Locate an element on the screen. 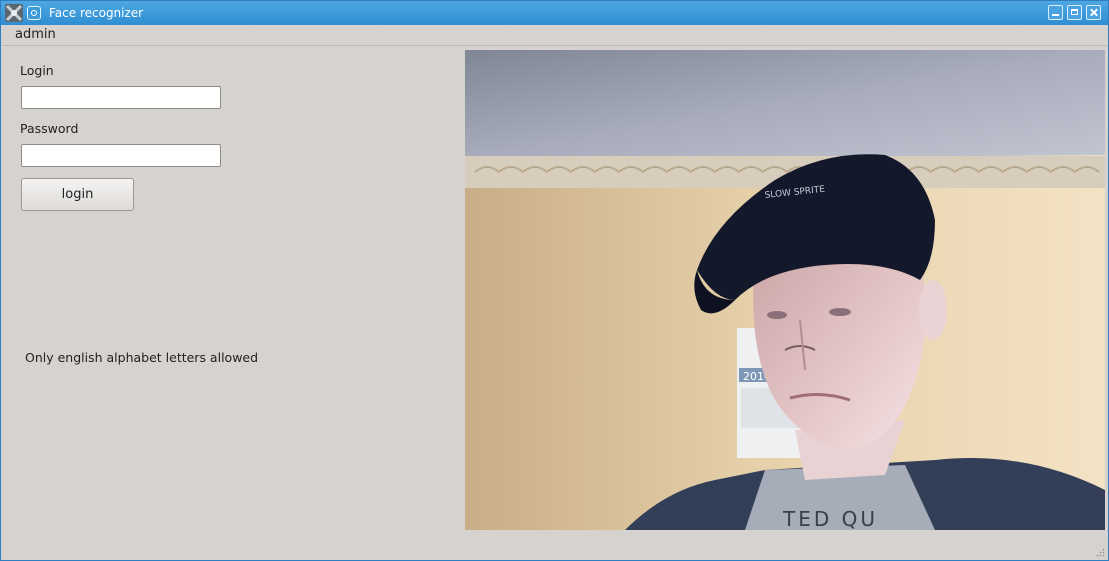  window-title: Face recognizer is located at coordinates (96, 13).